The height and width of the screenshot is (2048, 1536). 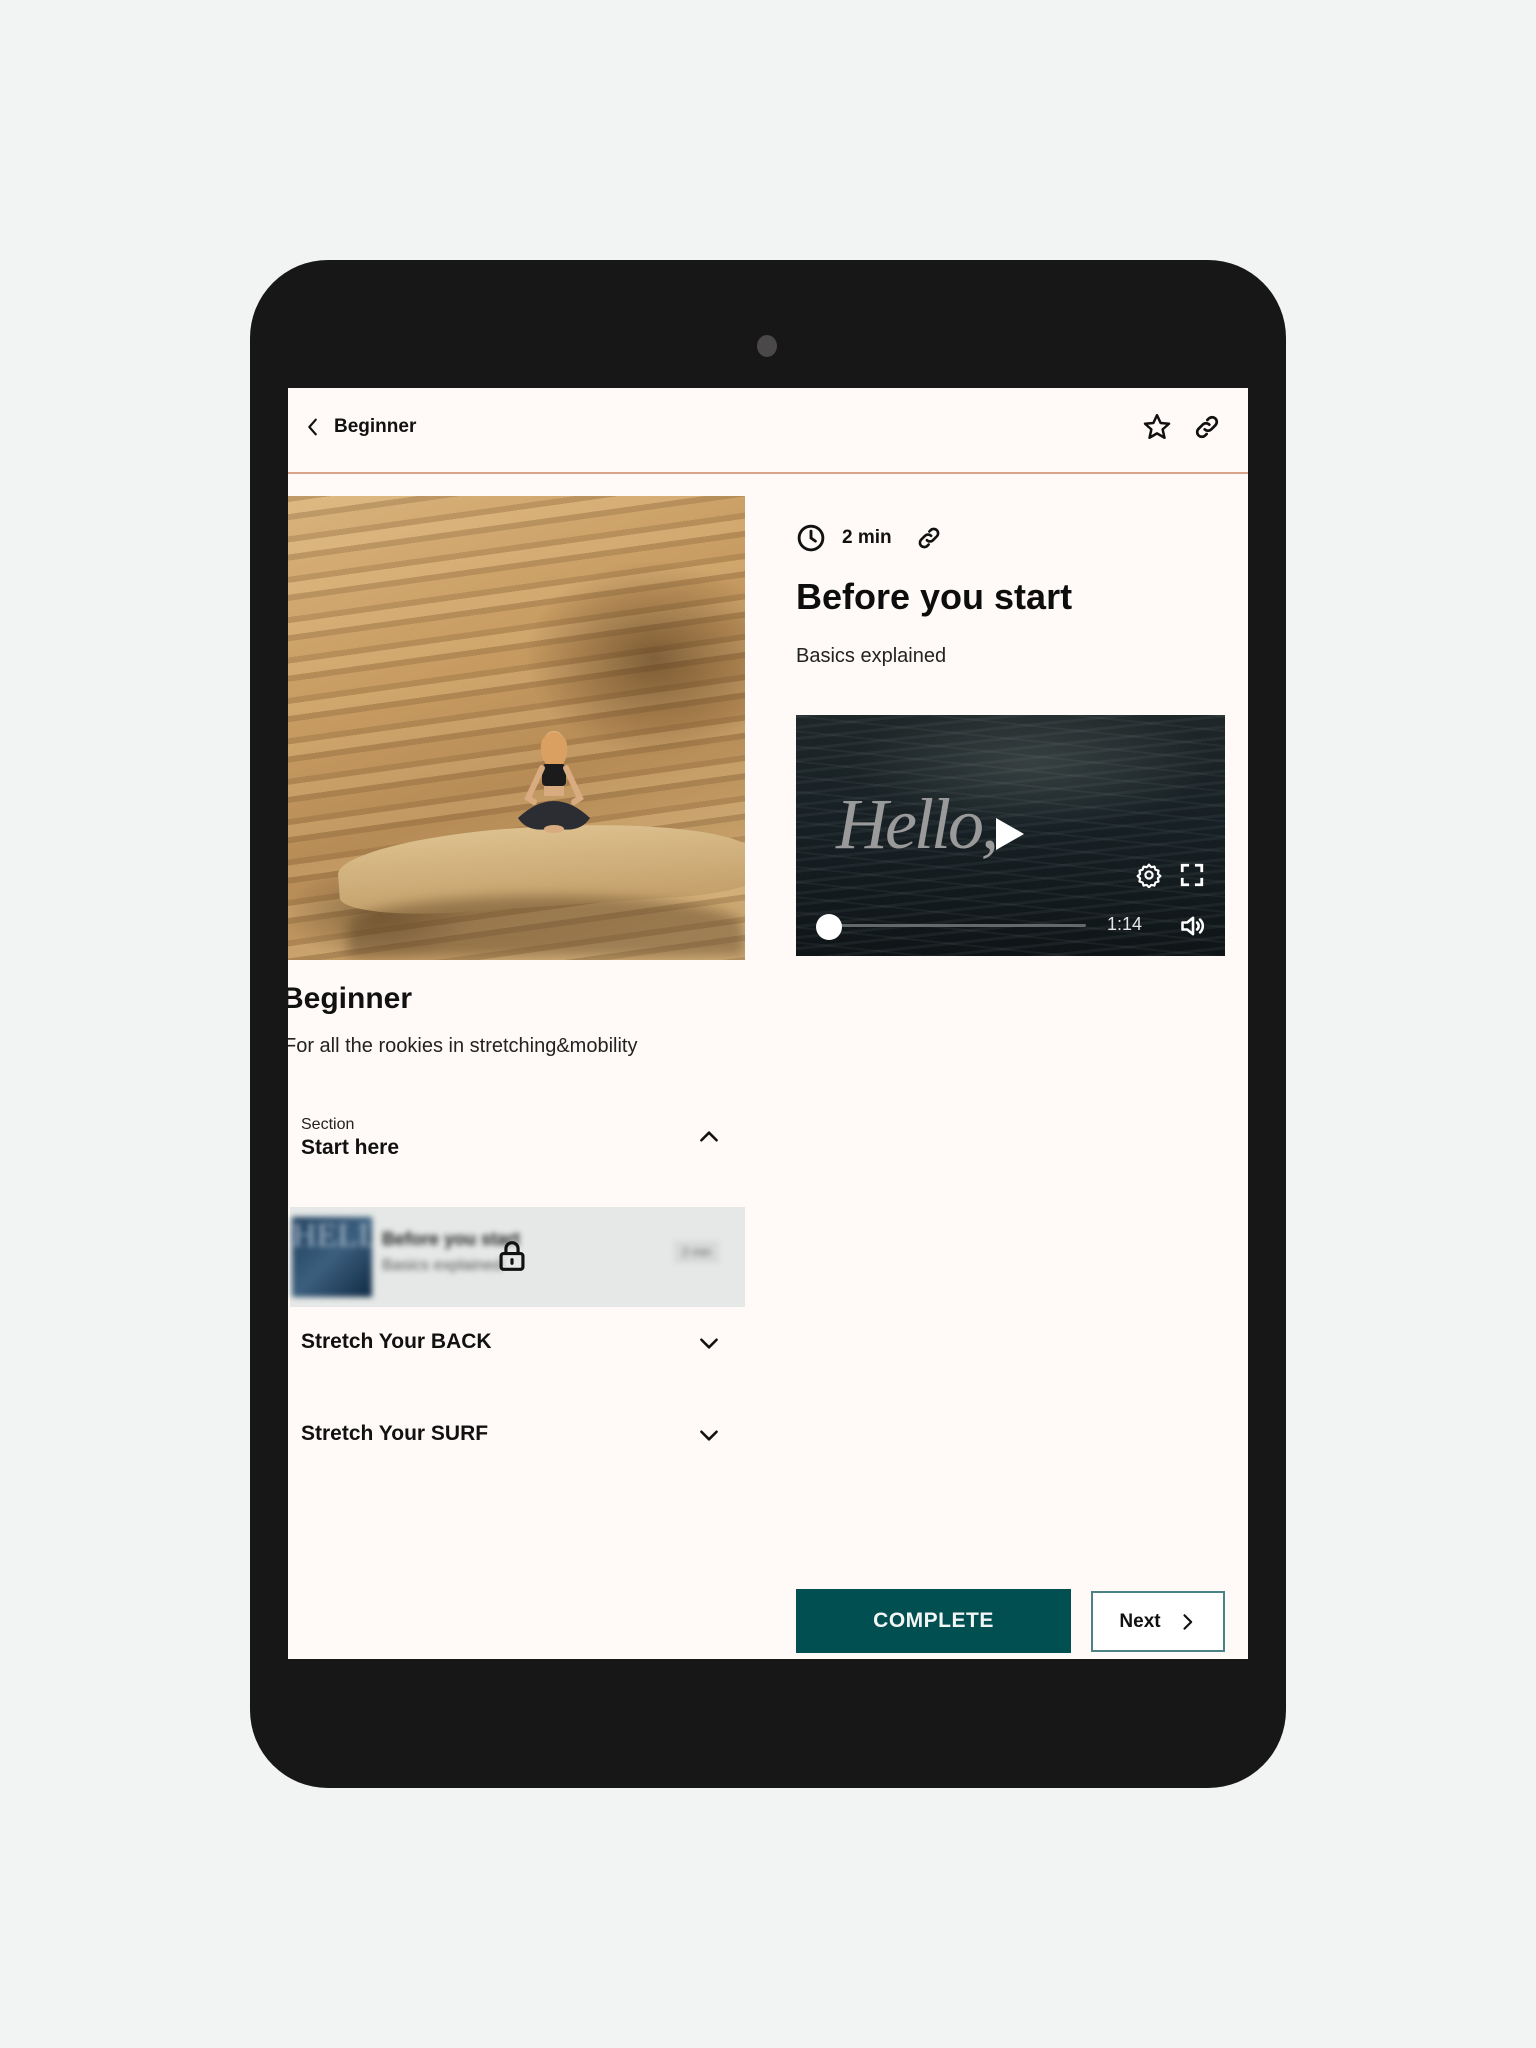 I want to click on lesson-thumbnail: HELLO, so click(x=332, y=1257).